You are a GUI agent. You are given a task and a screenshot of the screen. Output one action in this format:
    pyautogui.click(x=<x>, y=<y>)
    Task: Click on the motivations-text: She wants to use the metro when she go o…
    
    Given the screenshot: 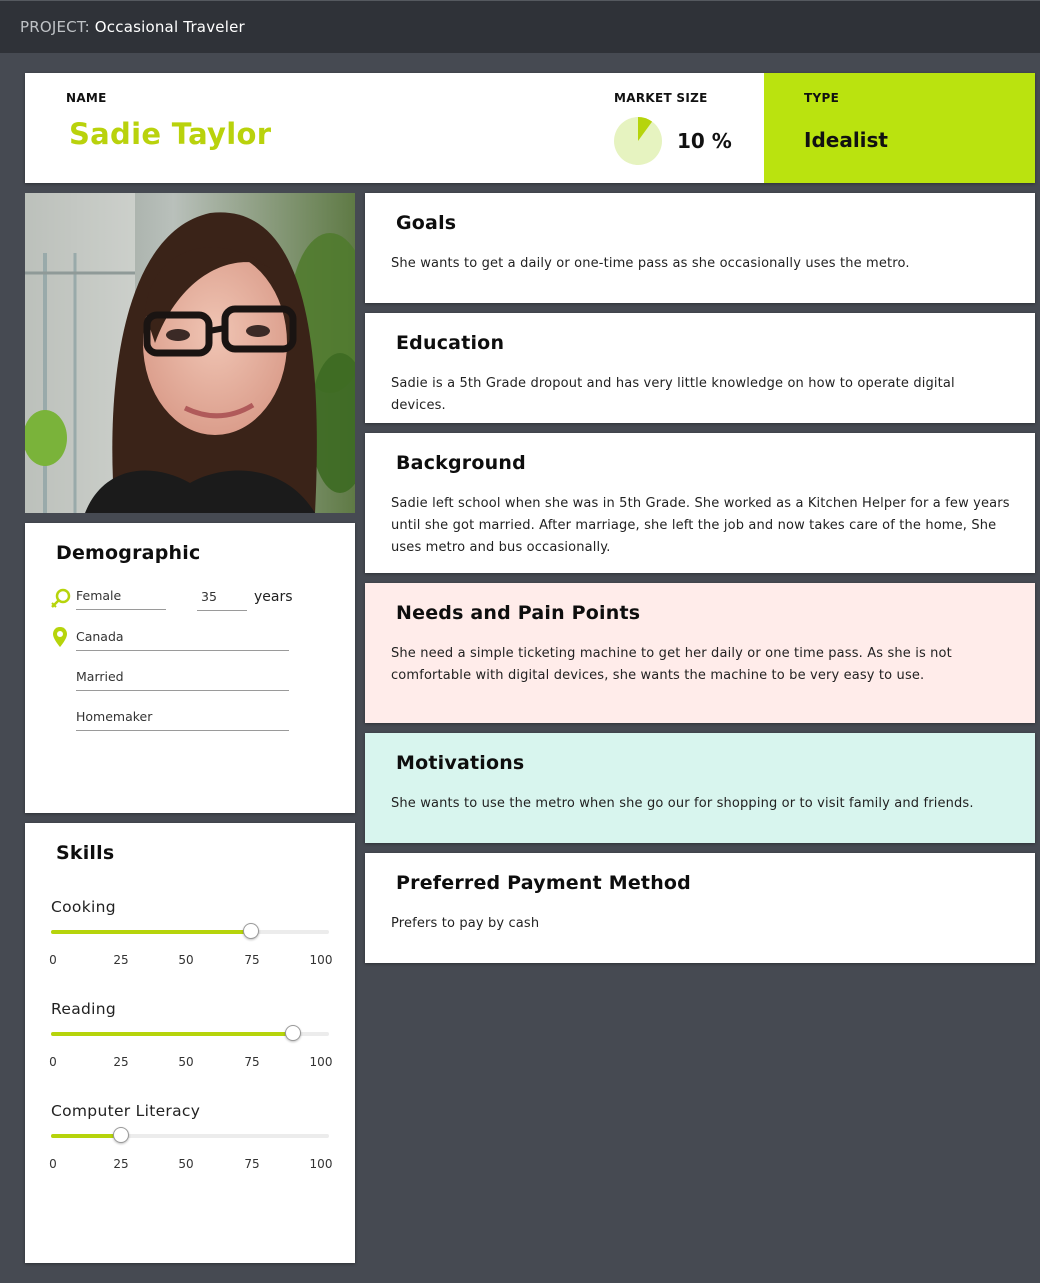 What is the action you would take?
    pyautogui.click(x=682, y=803)
    